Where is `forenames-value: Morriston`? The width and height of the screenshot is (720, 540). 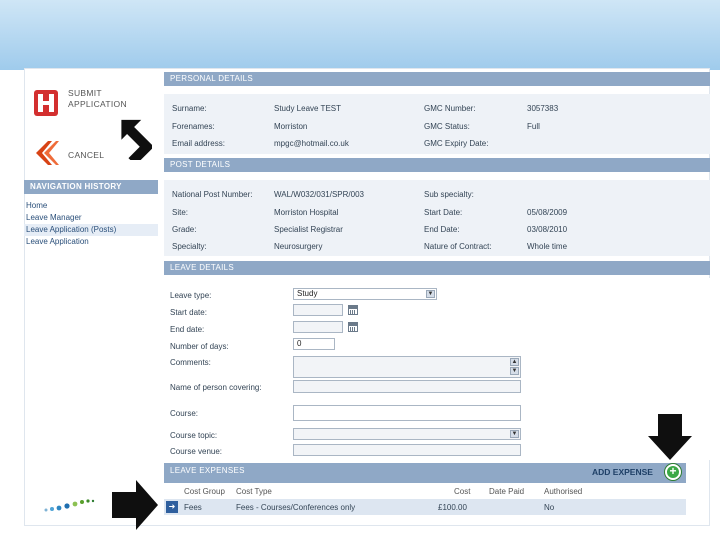 forenames-value: Morriston is located at coordinates (291, 126).